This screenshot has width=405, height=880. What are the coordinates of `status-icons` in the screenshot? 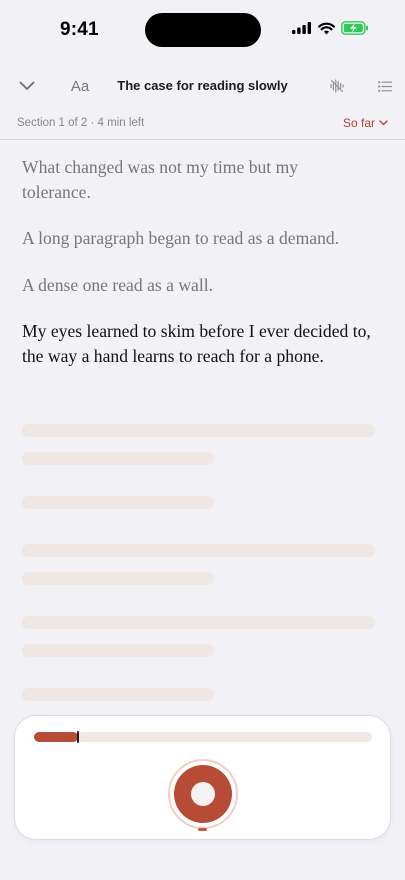 It's located at (330, 28).